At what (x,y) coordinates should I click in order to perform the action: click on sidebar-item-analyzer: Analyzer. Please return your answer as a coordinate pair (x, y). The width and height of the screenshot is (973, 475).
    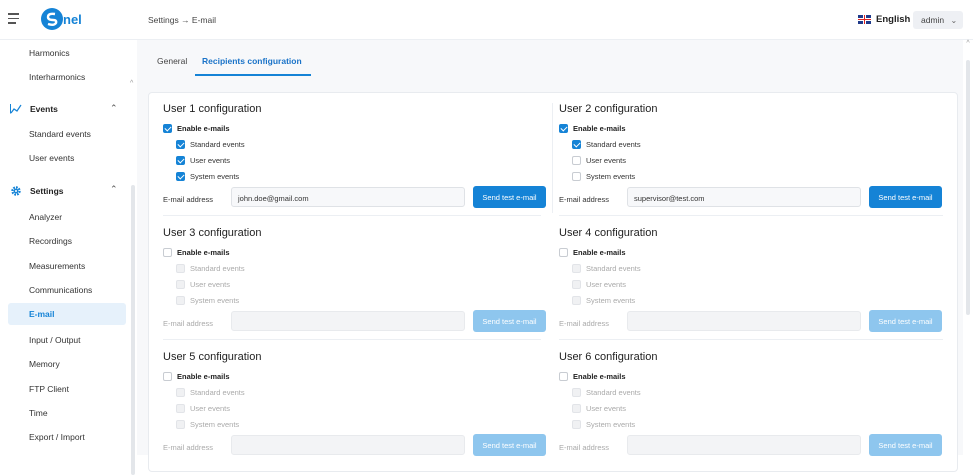
    Looking at the image, I should click on (45, 217).